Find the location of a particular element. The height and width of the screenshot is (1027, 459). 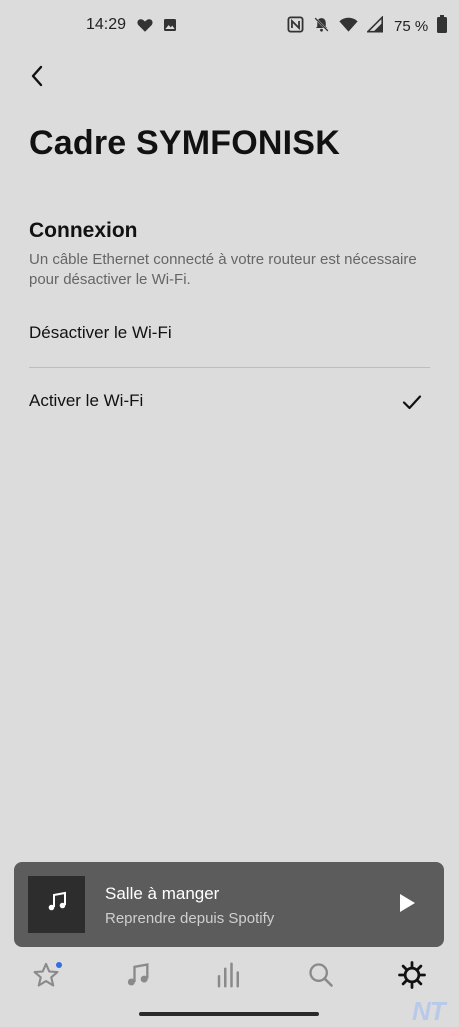

back-button is located at coordinates (37, 78).